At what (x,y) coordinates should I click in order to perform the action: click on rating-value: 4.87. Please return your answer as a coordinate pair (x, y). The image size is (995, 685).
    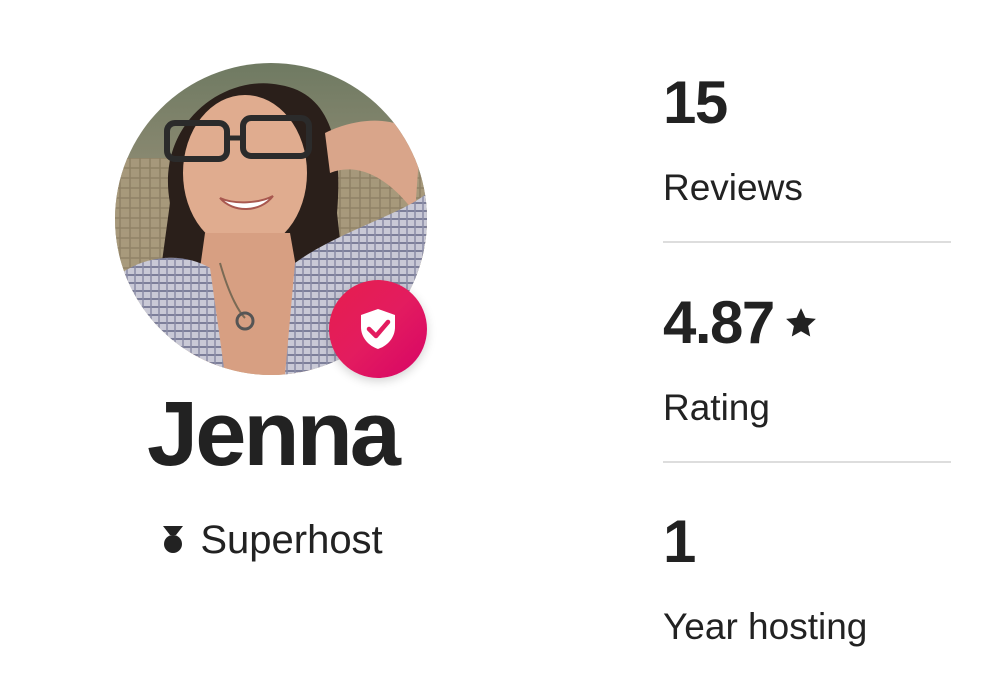
    Looking at the image, I should click on (719, 322).